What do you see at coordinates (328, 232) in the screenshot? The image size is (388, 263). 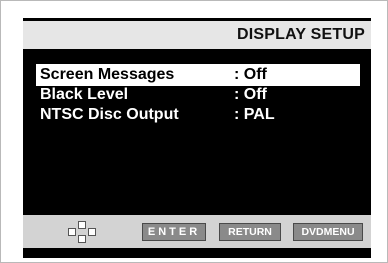 I see `dvdmenu-button: DVDMENU` at bounding box center [328, 232].